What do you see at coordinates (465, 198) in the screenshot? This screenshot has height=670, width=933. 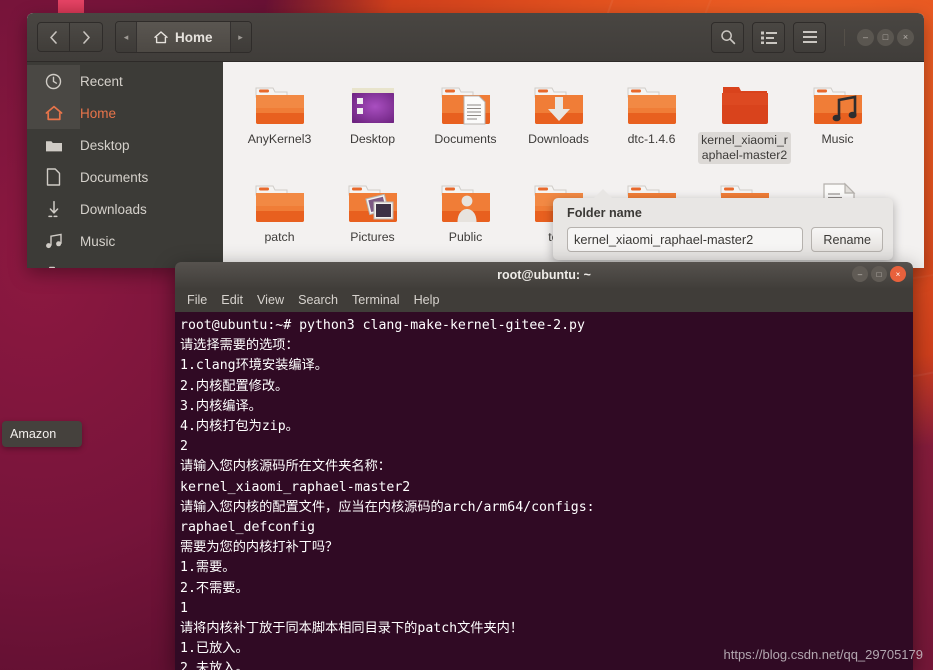 I see `folder-public-icon` at bounding box center [465, 198].